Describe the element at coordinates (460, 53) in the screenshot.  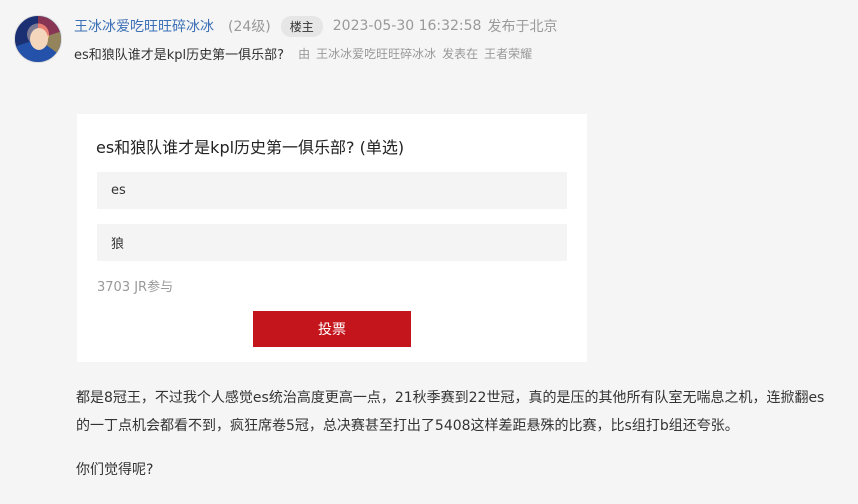
I see `action-label: 发表在` at that location.